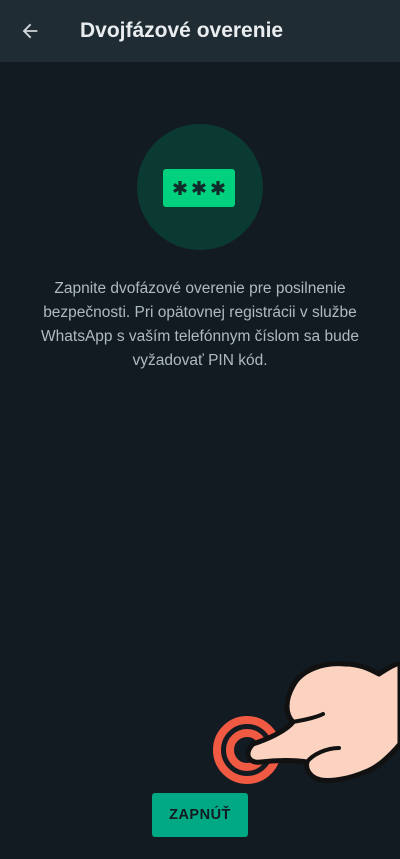 The height and width of the screenshot is (859, 400). I want to click on illustration-circle, so click(200, 187).